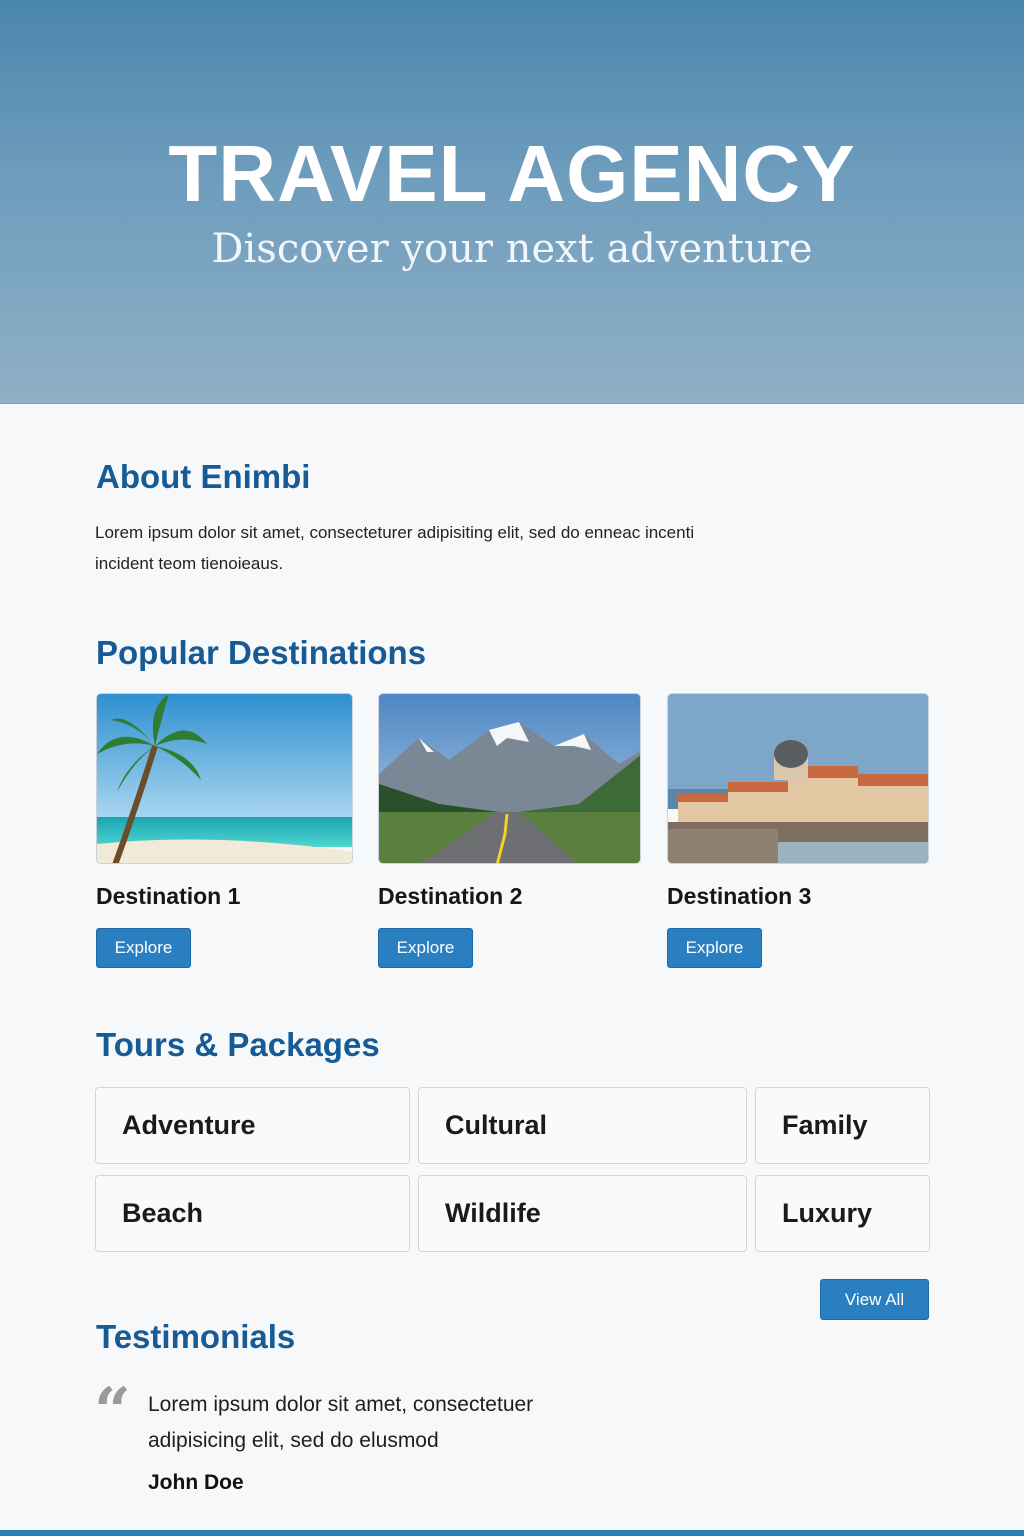 This screenshot has height=1536, width=1024. I want to click on destination-card: Destination 2 Explore, so click(509, 830).